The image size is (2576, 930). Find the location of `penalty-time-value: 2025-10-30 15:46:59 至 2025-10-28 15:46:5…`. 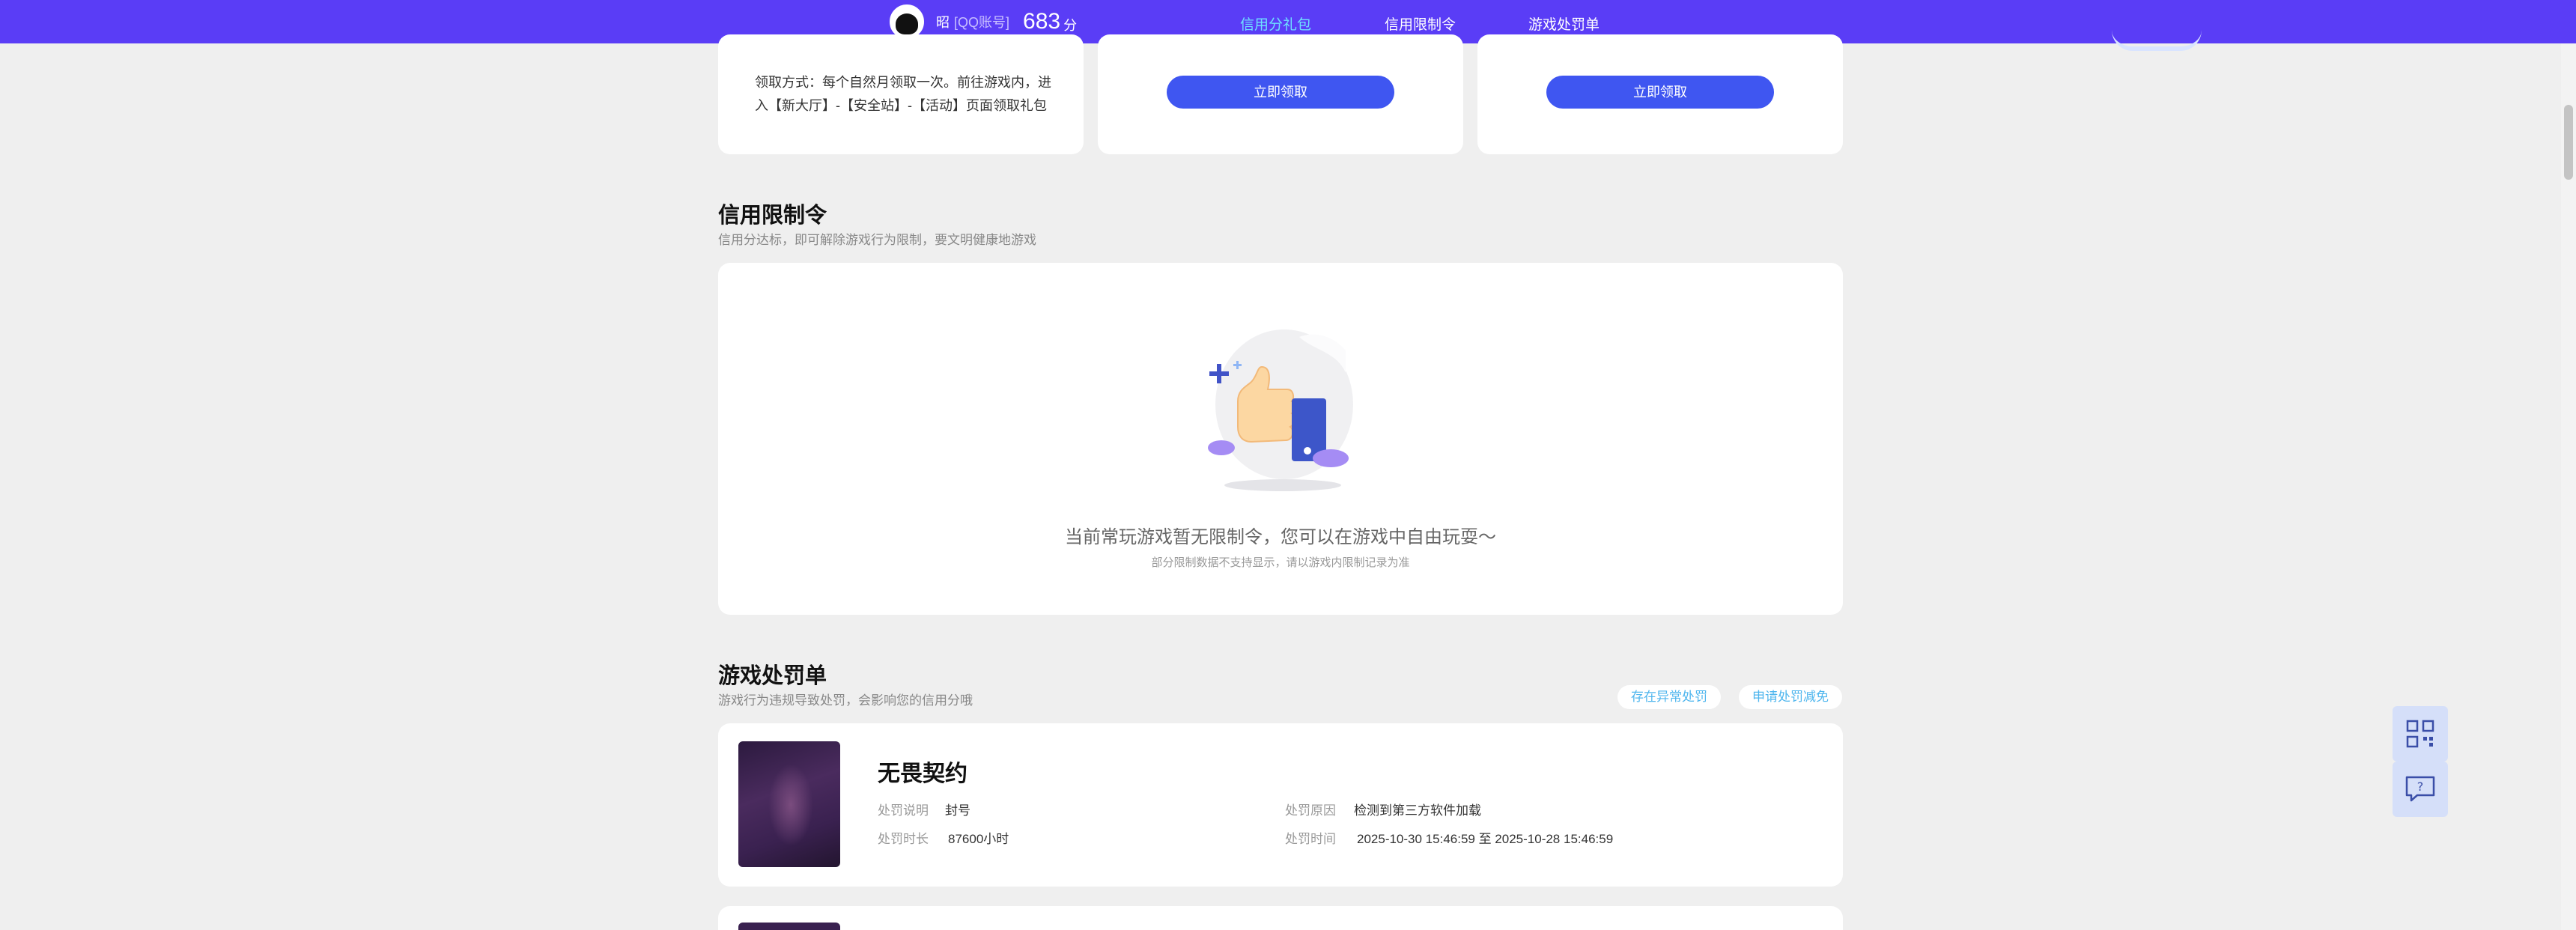

penalty-time-value: 2025-10-30 15:46:59 至 2025-10-28 15:46:5… is located at coordinates (1485, 839).